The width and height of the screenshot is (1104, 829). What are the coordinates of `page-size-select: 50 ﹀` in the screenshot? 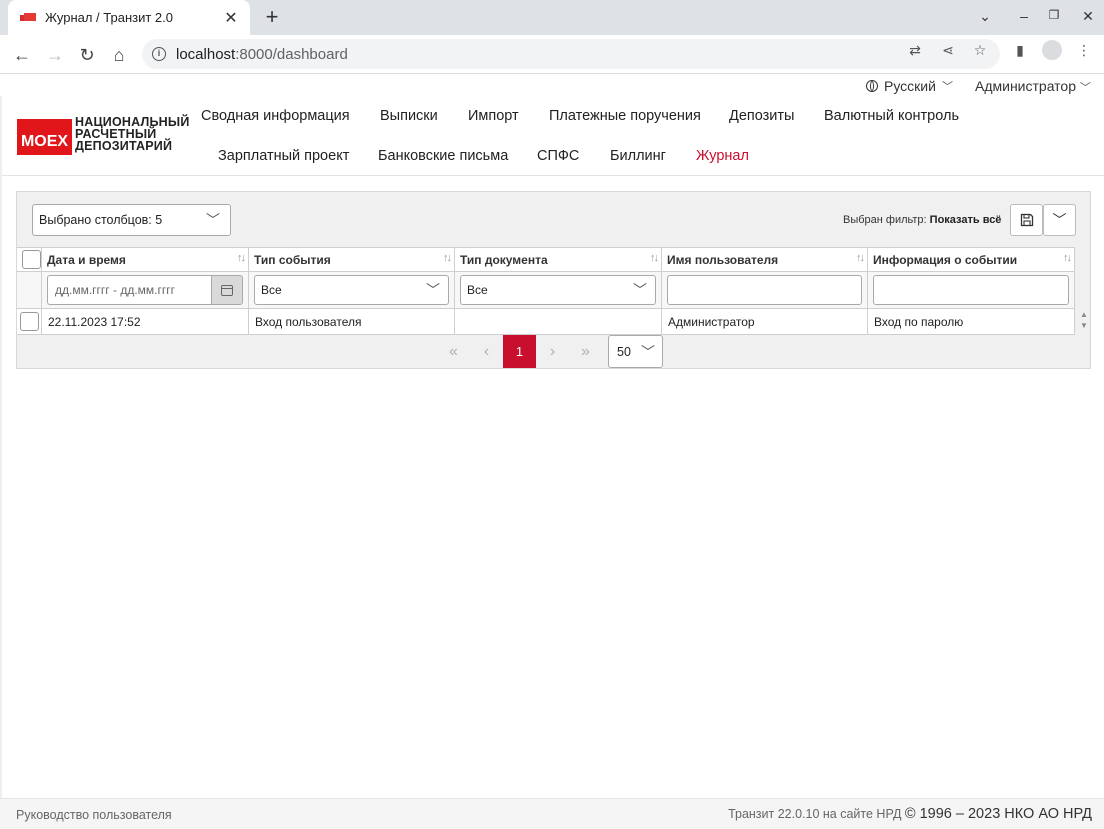 It's located at (635, 351).